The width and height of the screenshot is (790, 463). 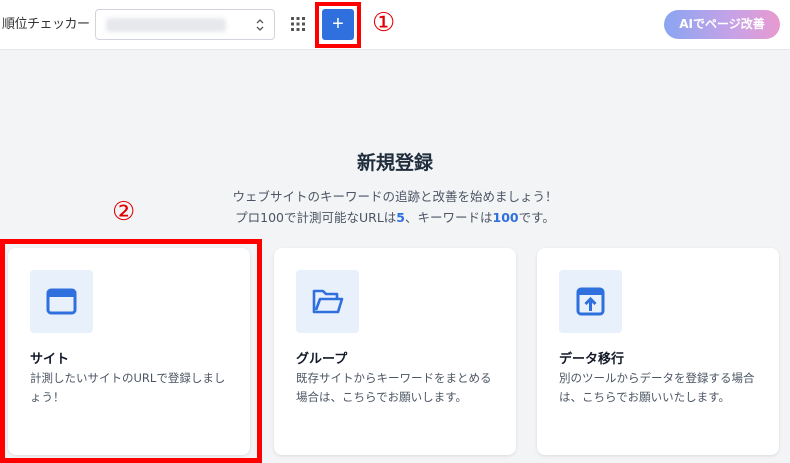 What do you see at coordinates (46, 22) in the screenshot?
I see `app-logo: 順位チェッカー` at bounding box center [46, 22].